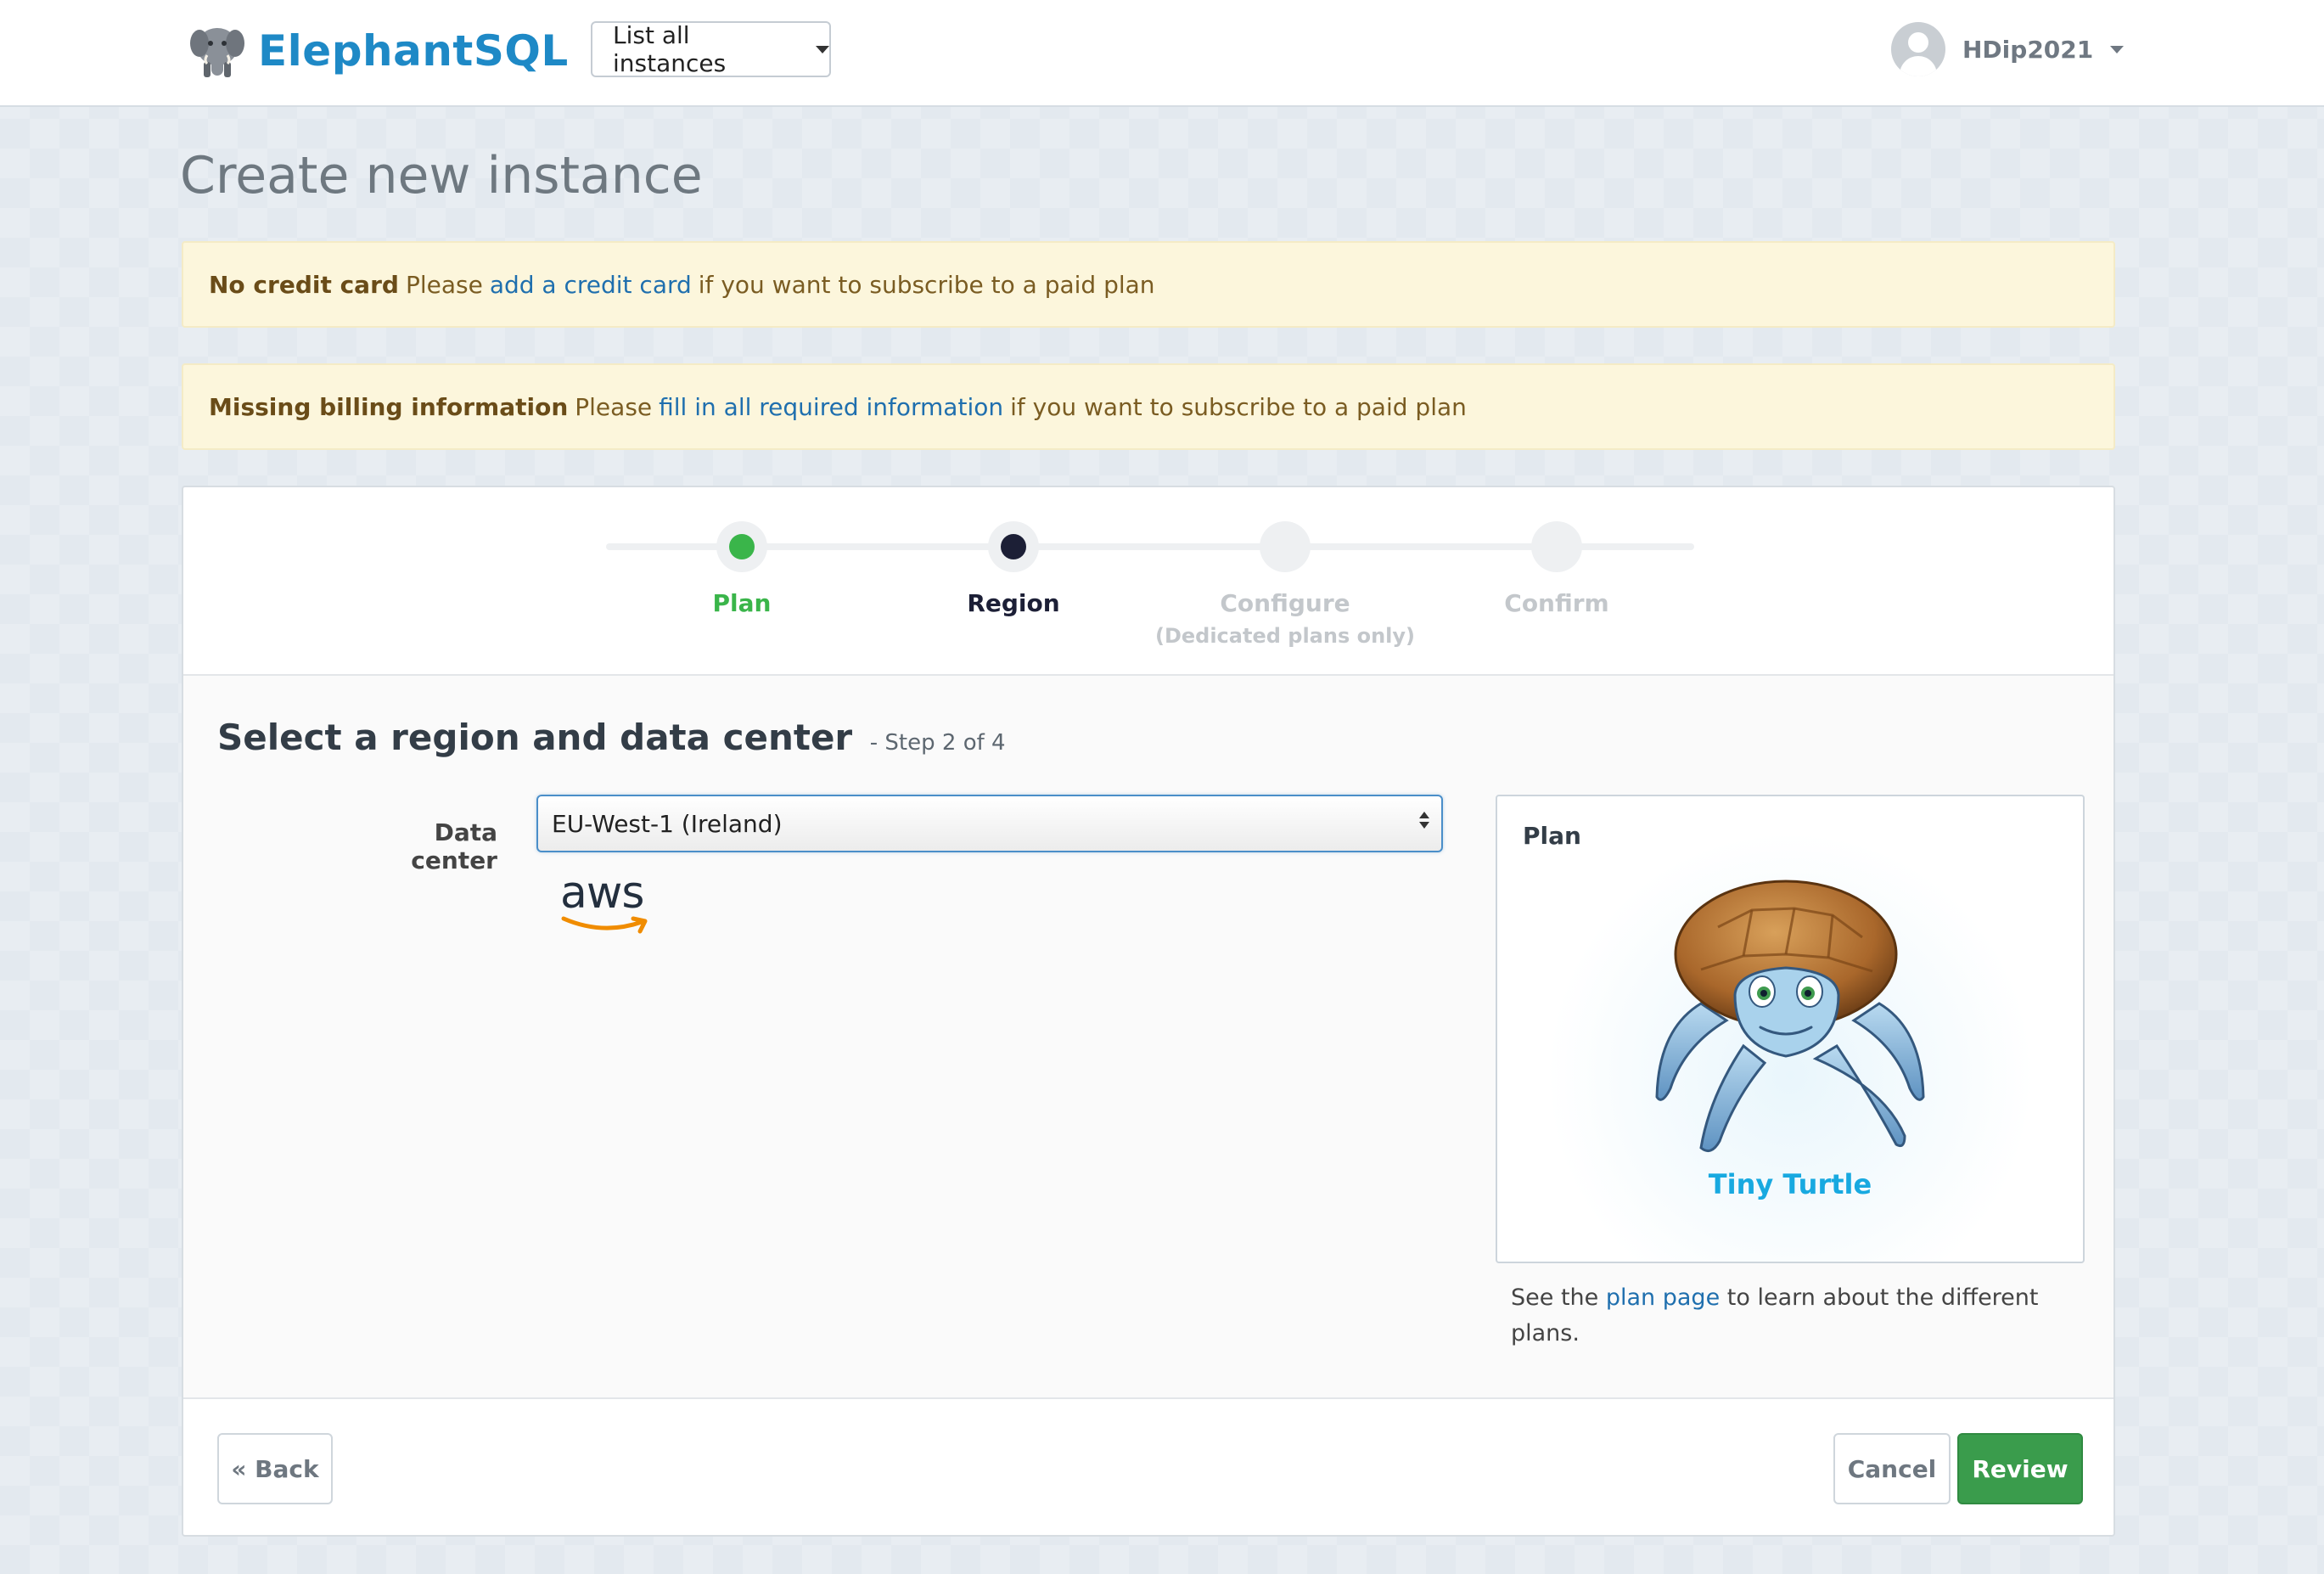 The width and height of the screenshot is (2324, 1574). Describe the element at coordinates (304, 285) in the screenshot. I see `alert-title: No credit card` at that location.